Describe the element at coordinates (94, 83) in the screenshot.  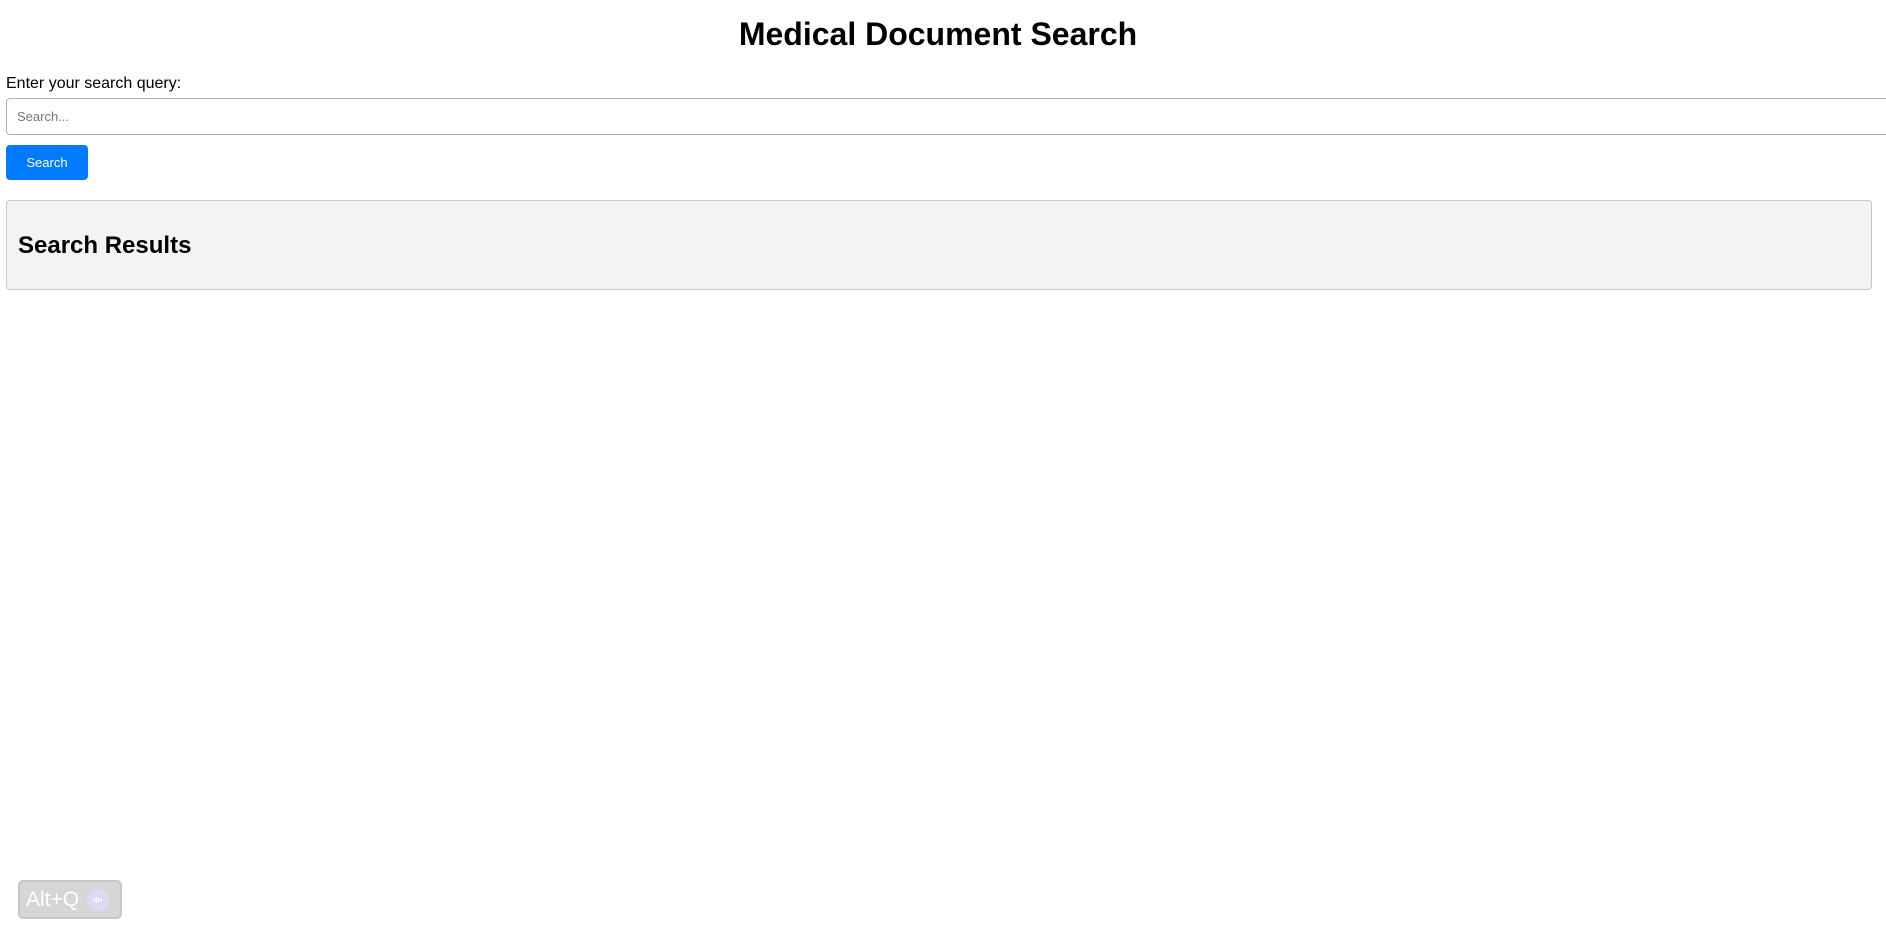
I see `search-query-label: Enter your search query:` at that location.